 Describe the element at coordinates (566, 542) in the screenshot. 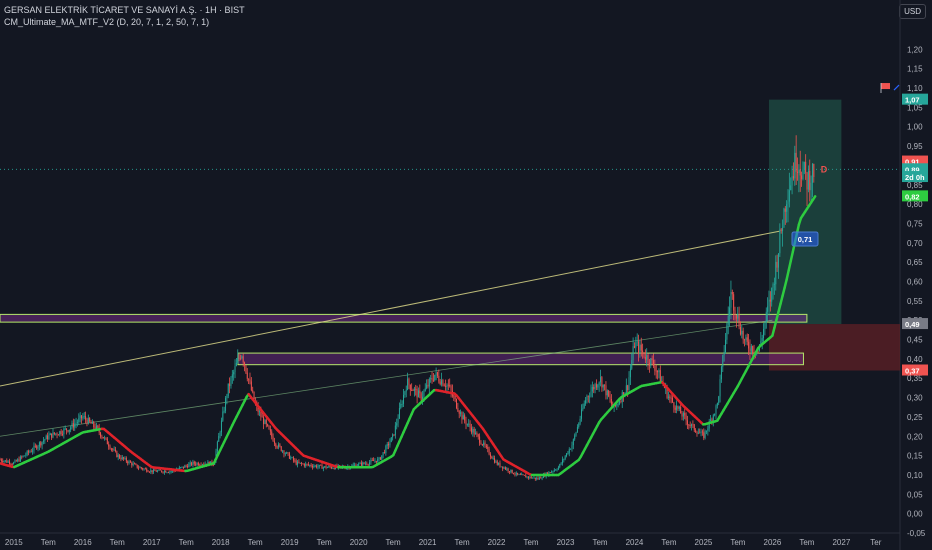

I see `x-tick-label: 2023` at that location.